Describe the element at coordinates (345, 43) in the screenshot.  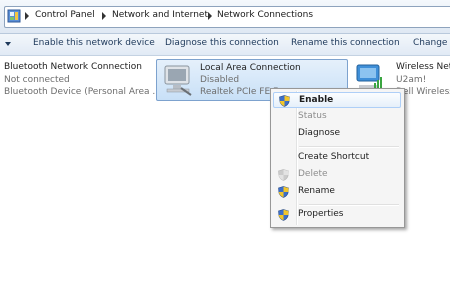
I see `rename-connection-button: Rename this connection` at that location.